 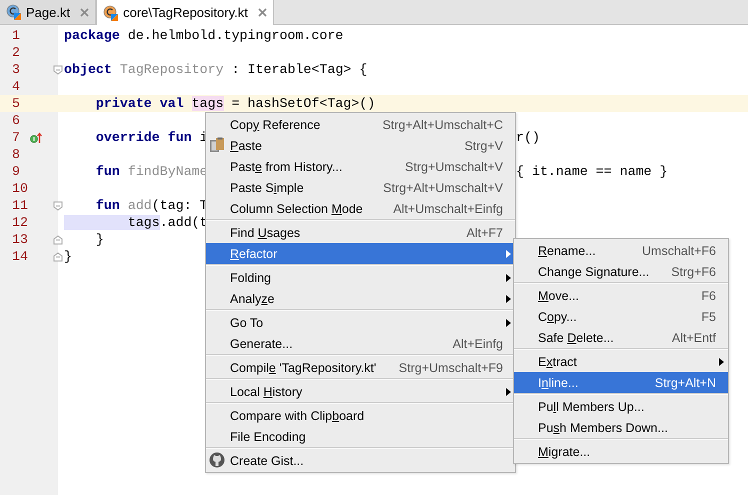 I want to click on line-number: 8, so click(x=16, y=154).